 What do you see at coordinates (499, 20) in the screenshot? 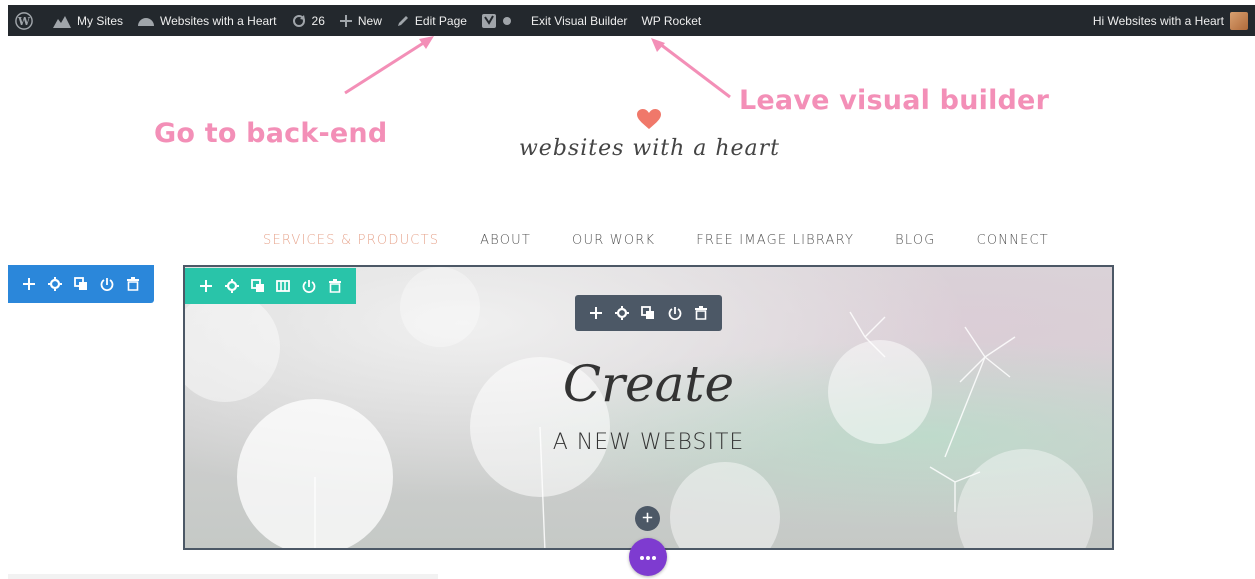
I see `yoast-seo-menu` at bounding box center [499, 20].